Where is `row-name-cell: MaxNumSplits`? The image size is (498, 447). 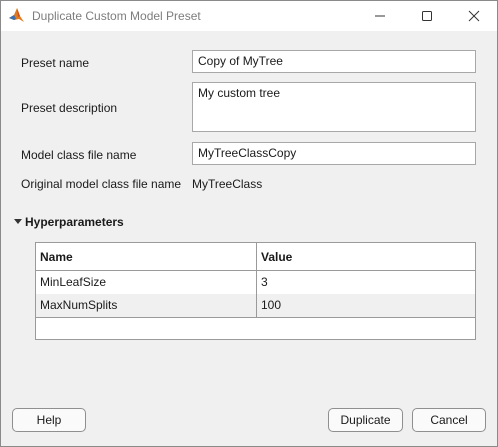
row-name-cell: MaxNumSplits is located at coordinates (146, 305).